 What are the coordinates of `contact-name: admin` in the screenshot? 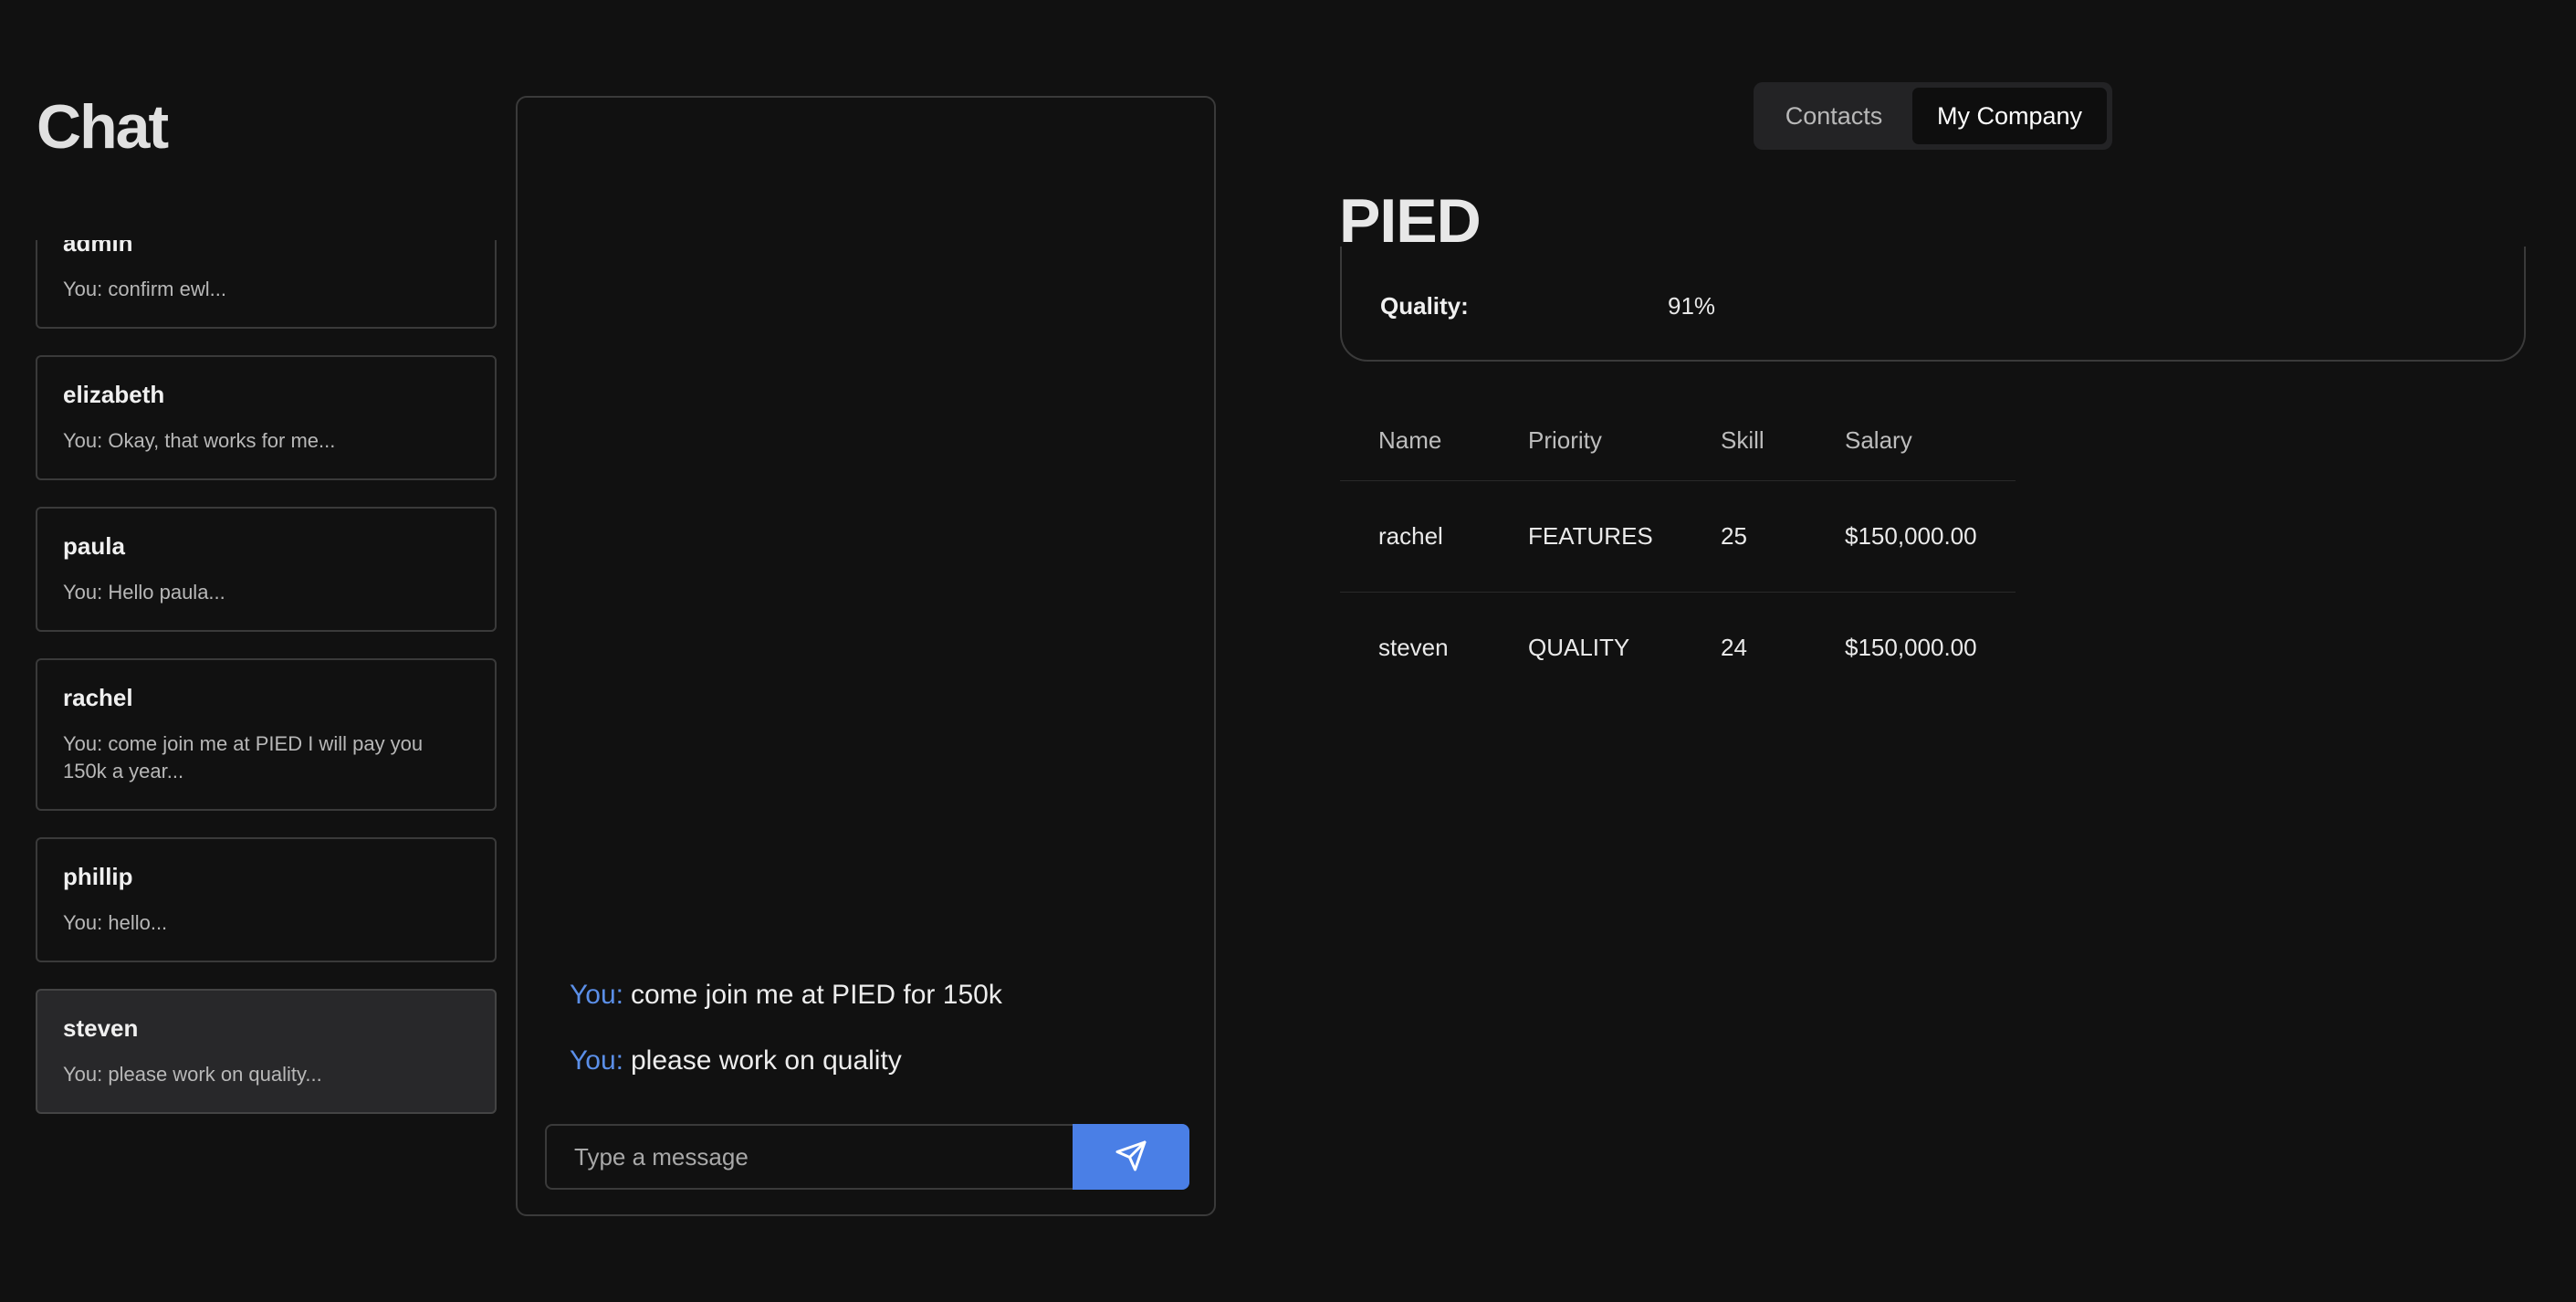 It's located at (98, 248).